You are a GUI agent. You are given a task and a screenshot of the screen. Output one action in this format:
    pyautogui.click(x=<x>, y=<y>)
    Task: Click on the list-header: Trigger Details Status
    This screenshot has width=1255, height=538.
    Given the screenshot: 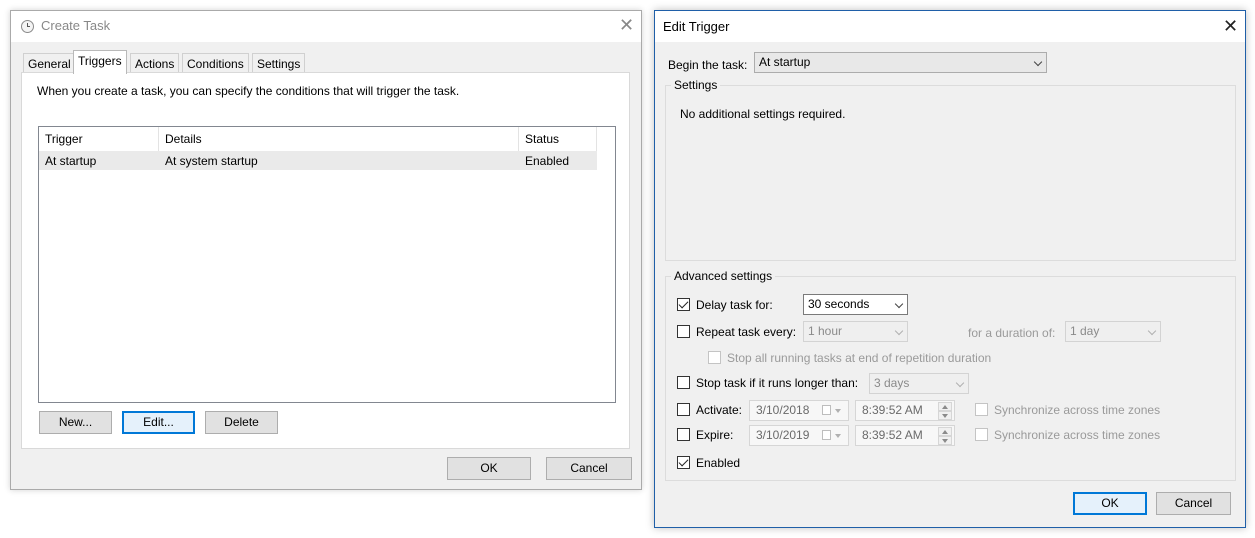 What is the action you would take?
    pyautogui.click(x=318, y=139)
    